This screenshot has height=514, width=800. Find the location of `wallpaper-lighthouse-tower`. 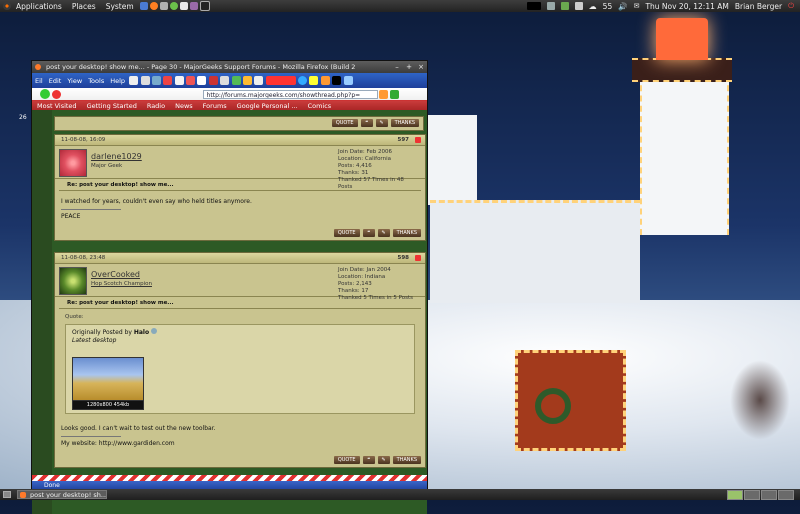

wallpaper-lighthouse-tower is located at coordinates (684, 155).